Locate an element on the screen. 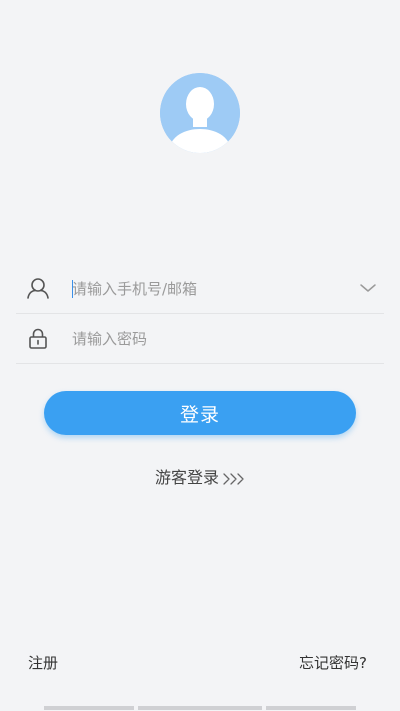 This screenshot has height=711, width=400. login-button: 登录 is located at coordinates (200, 413).